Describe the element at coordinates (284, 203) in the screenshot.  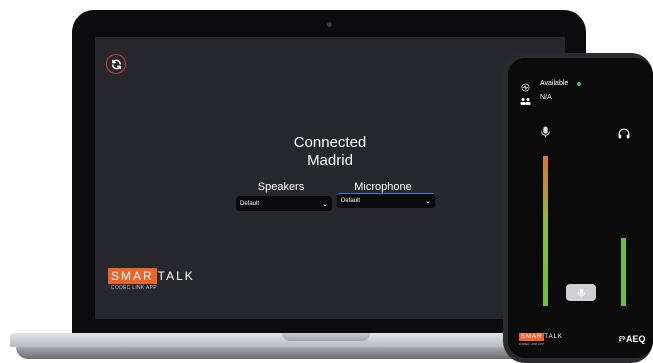
I see `speakers-select: Default ⌄` at that location.